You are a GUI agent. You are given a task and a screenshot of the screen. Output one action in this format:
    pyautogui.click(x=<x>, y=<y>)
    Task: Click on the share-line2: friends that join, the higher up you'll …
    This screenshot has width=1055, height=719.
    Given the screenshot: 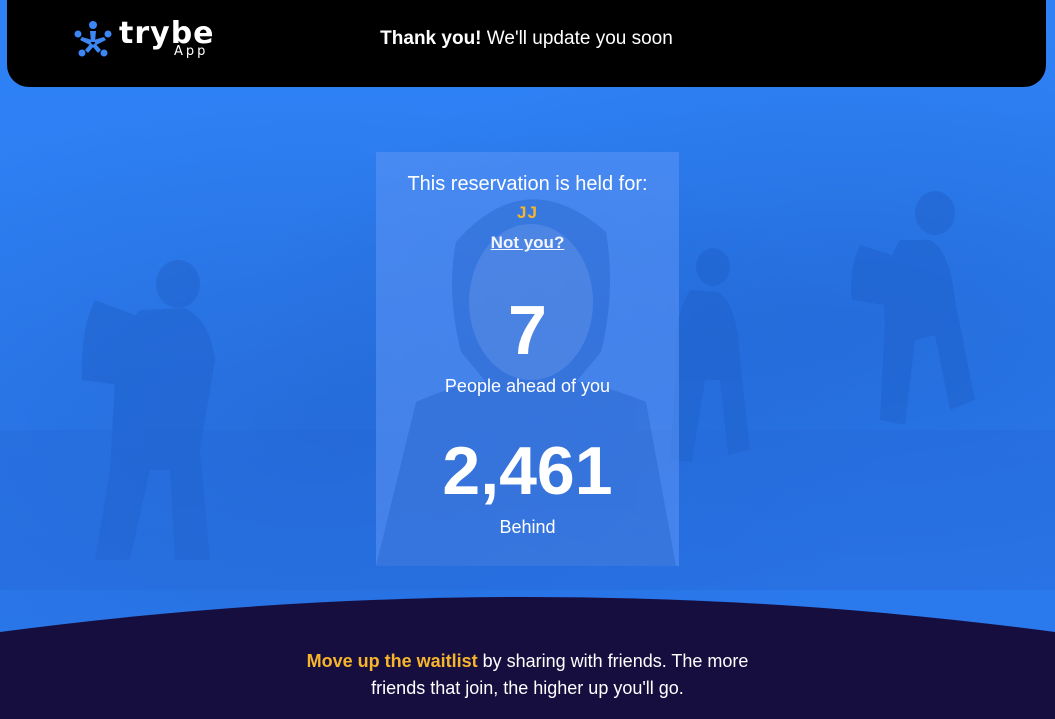 What is the action you would take?
    pyautogui.click(x=527, y=688)
    